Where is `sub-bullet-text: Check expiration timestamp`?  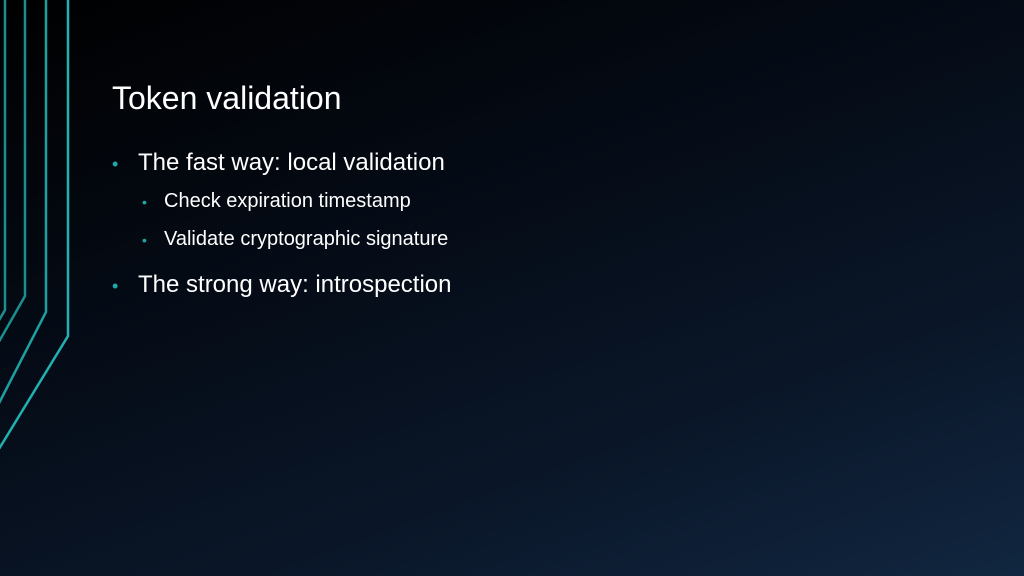 sub-bullet-text: Check expiration timestamp is located at coordinates (287, 201).